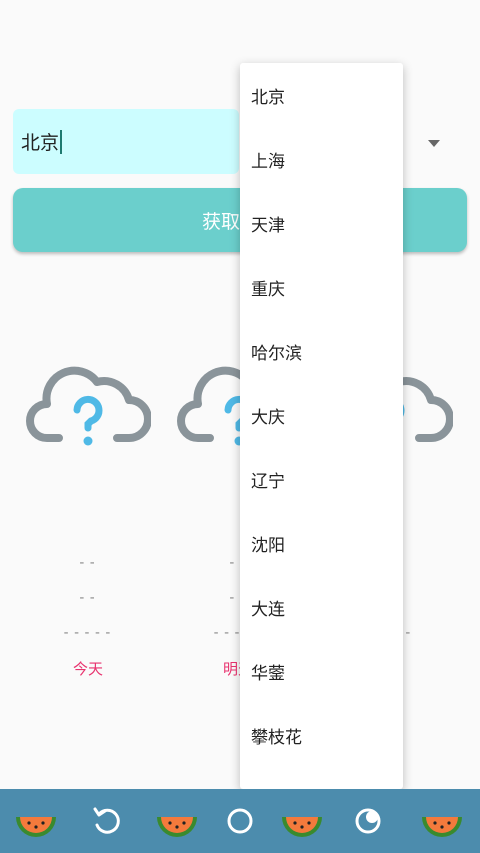 This screenshot has width=480, height=853. I want to click on dropdown-arrow-icon, so click(434, 143).